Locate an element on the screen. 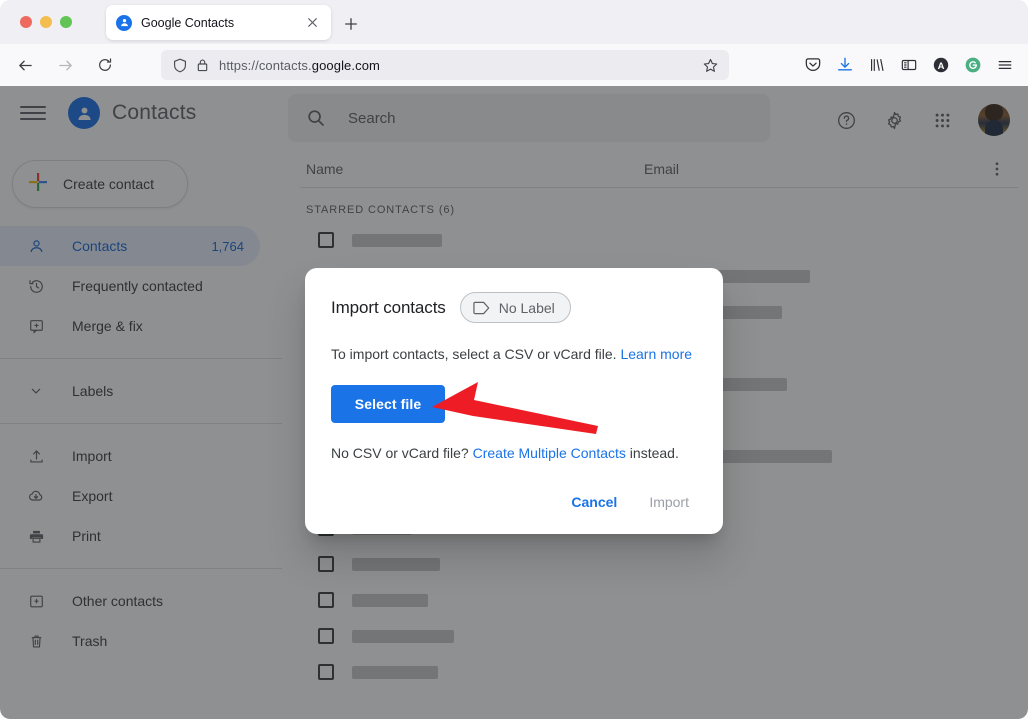 The image size is (1028, 719). learn-more-link: Learn more is located at coordinates (656, 354).